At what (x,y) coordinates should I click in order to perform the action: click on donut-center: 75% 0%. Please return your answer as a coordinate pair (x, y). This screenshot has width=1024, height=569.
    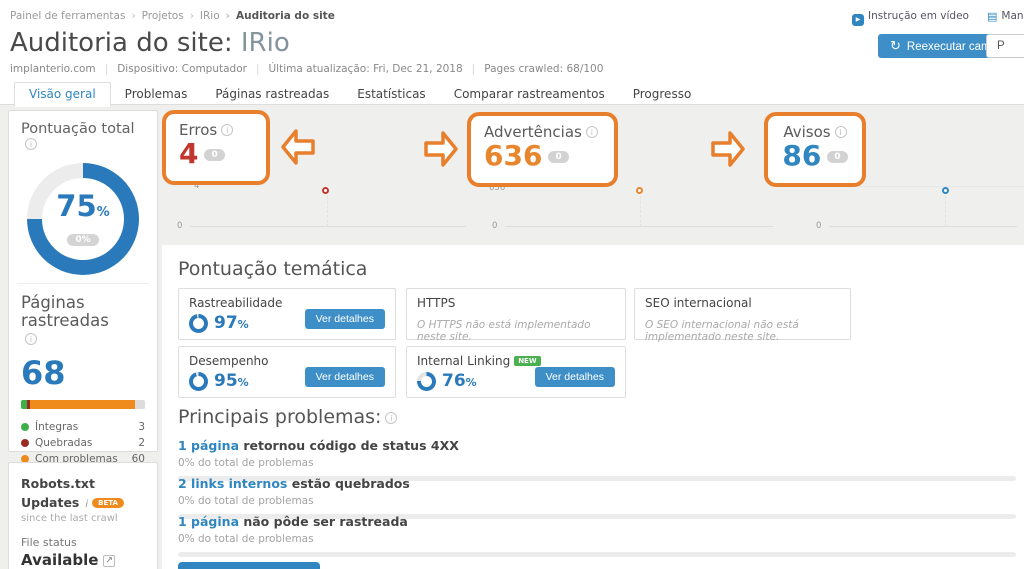
    Looking at the image, I should click on (83, 219).